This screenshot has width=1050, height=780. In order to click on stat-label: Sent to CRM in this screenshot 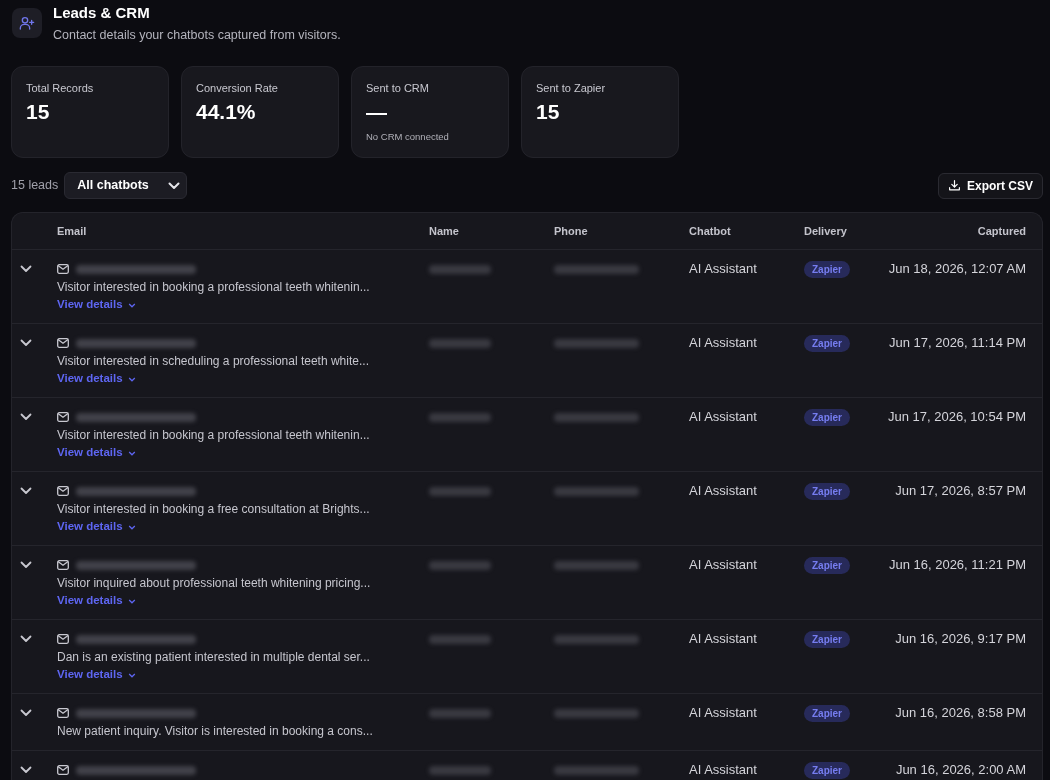, I will do `click(397, 88)`.